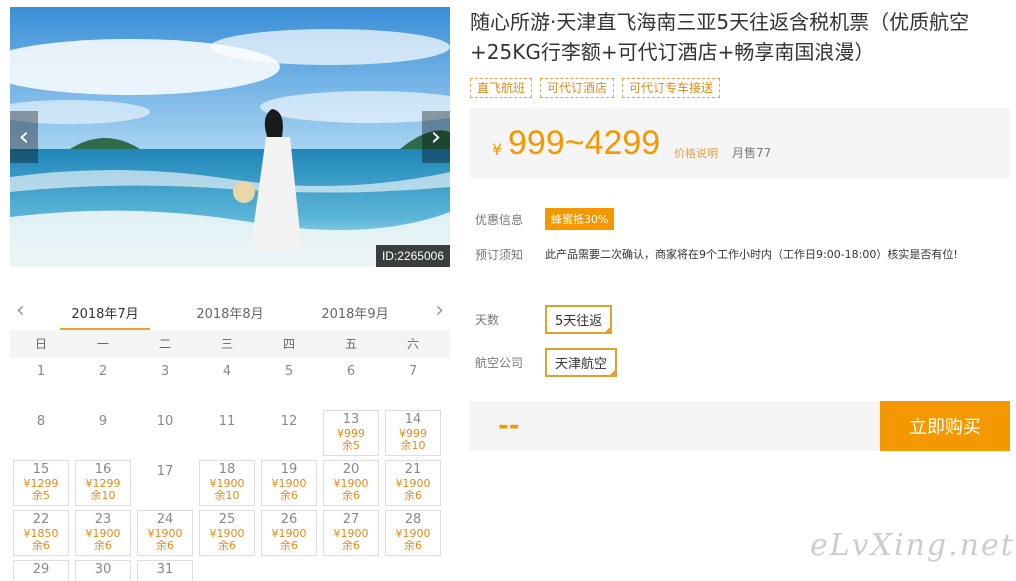  I want to click on tab-month-1: 2018年7月, so click(105, 316).